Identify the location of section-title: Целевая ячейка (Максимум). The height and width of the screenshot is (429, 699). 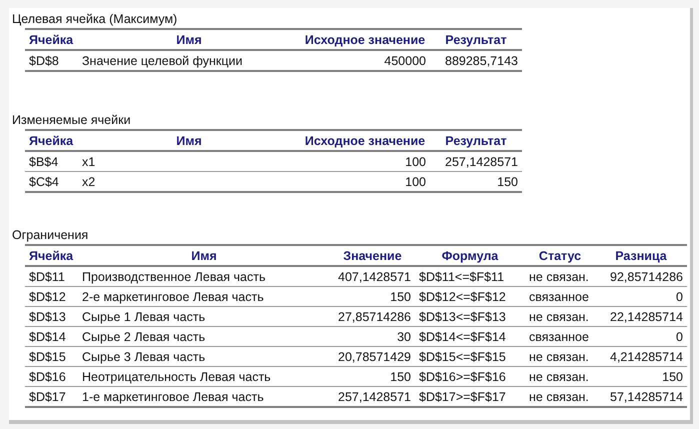
(95, 19).